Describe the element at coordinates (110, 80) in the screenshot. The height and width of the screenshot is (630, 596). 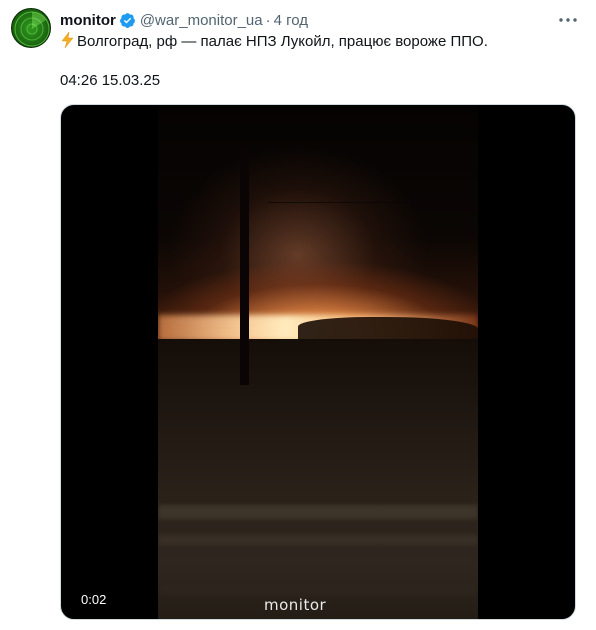
I see `tweet-timestamp: 04:26 15.03.25` at that location.